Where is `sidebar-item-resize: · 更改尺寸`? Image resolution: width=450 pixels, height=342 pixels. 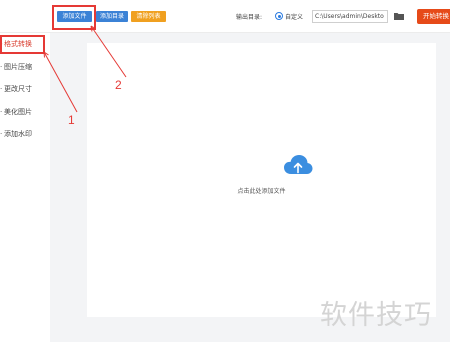 sidebar-item-resize: · 更改尺寸 is located at coordinates (25, 89).